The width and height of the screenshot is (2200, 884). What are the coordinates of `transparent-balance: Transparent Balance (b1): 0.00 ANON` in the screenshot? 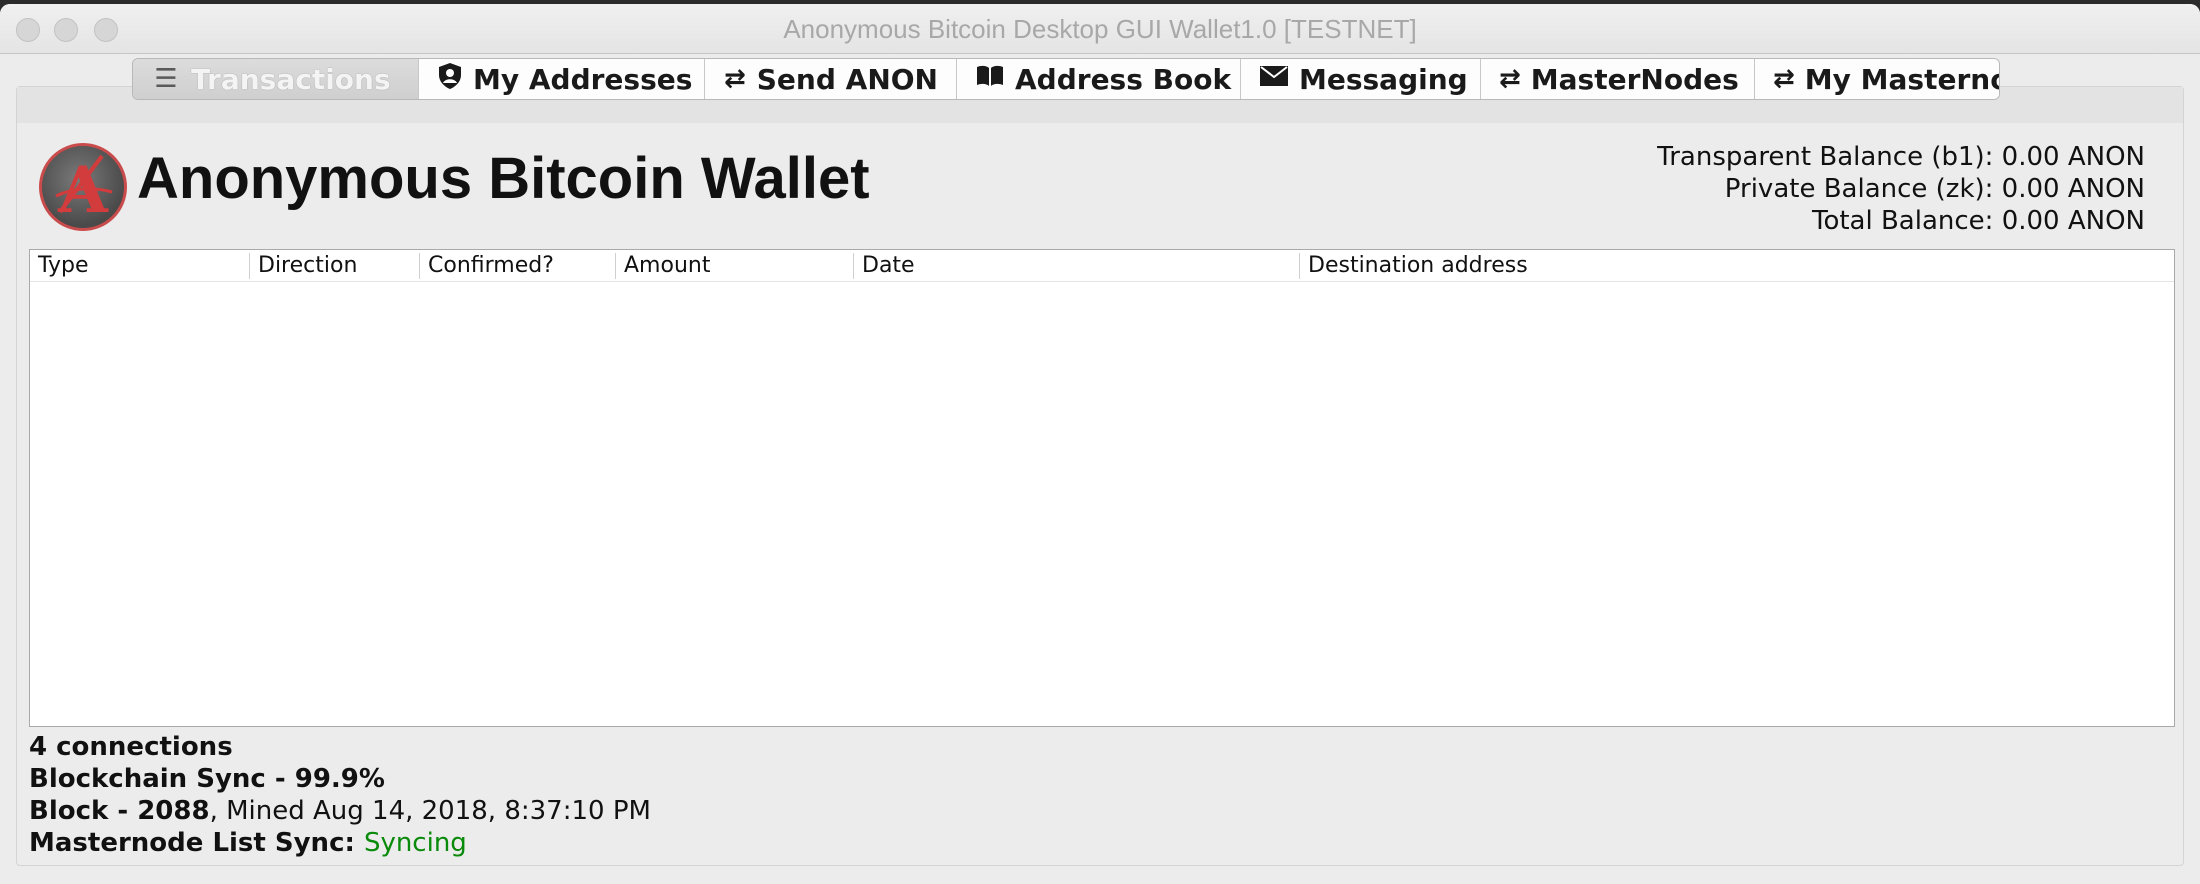 It's located at (1901, 157).